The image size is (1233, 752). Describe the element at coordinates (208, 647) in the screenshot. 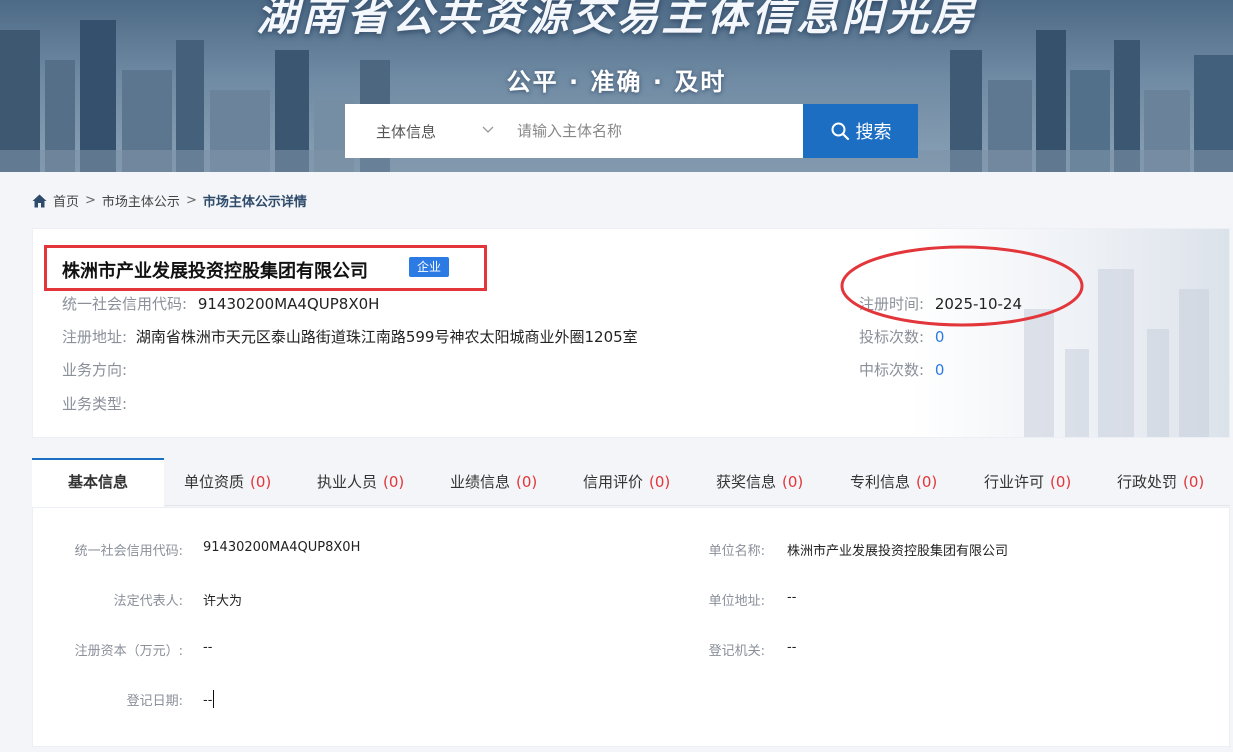

I see `detail-reg-capital-value: --` at that location.